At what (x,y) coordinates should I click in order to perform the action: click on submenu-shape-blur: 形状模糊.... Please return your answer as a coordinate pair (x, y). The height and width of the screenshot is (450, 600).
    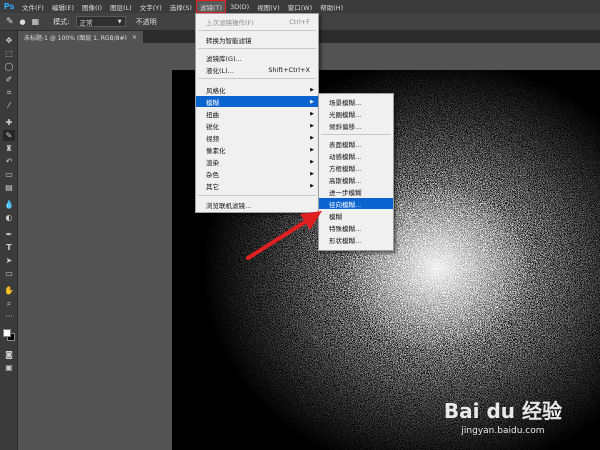
    Looking at the image, I should click on (356, 239).